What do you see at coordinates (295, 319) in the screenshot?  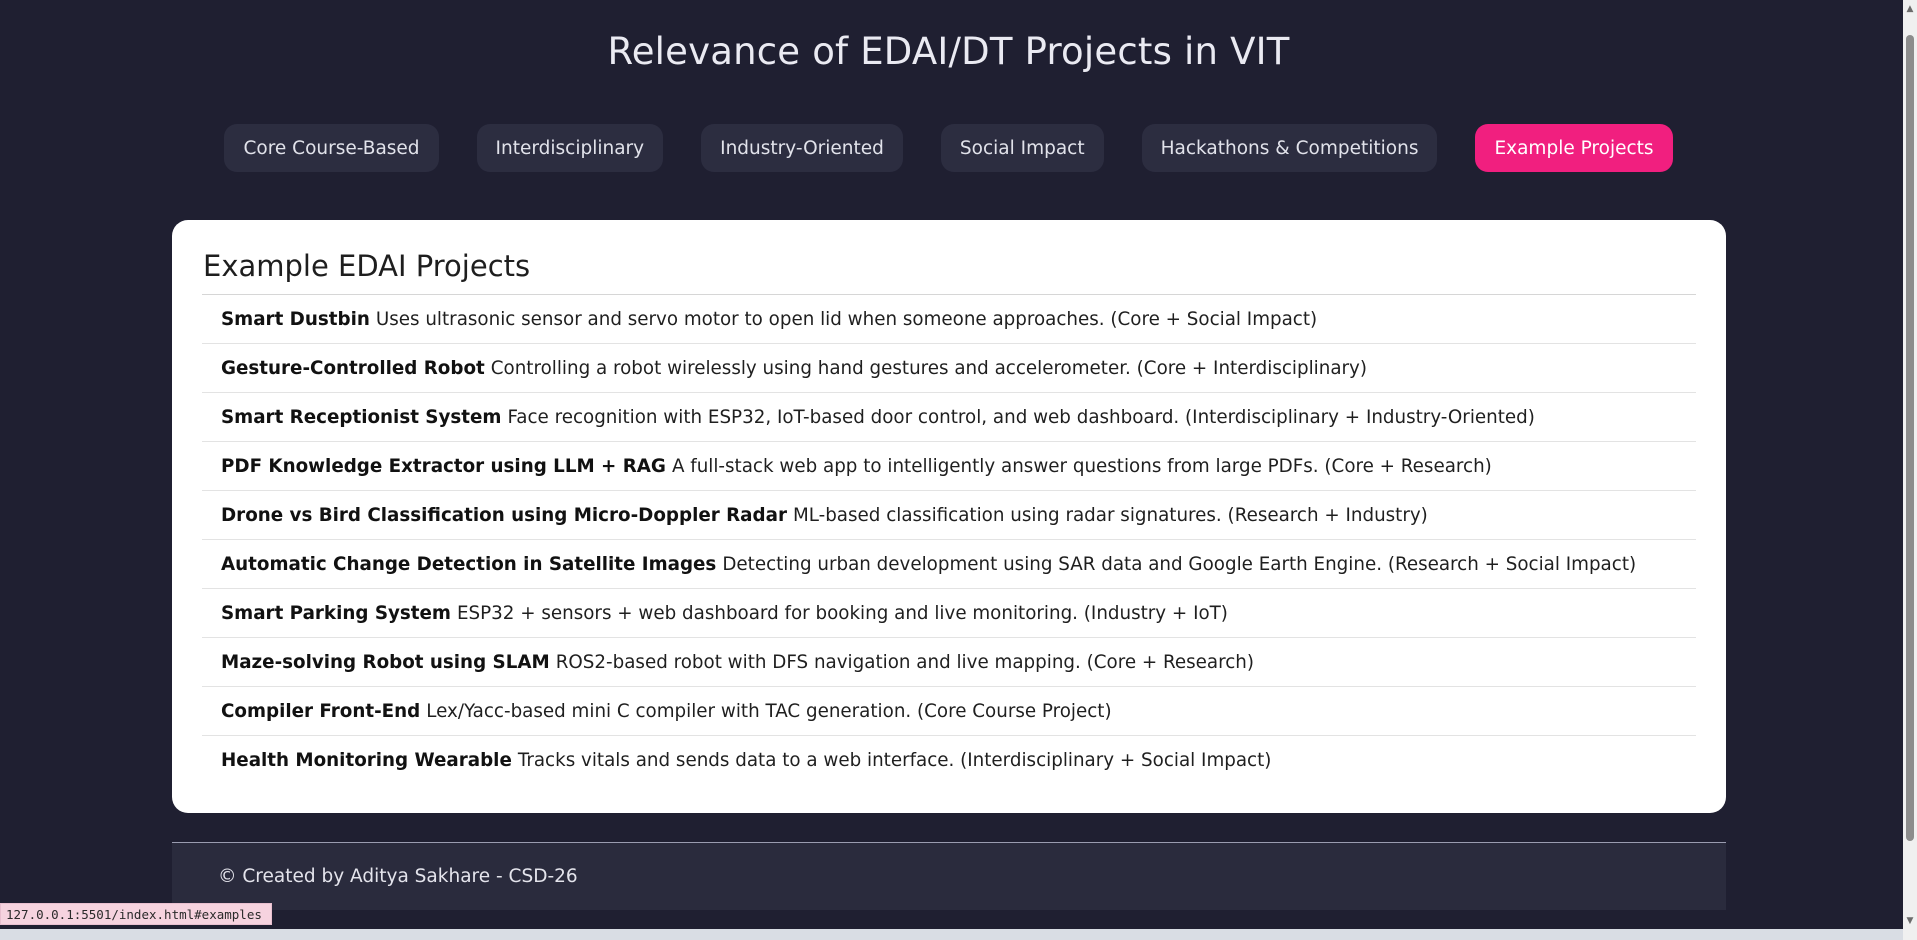 I see `project-name: Smart Dustbin` at bounding box center [295, 319].